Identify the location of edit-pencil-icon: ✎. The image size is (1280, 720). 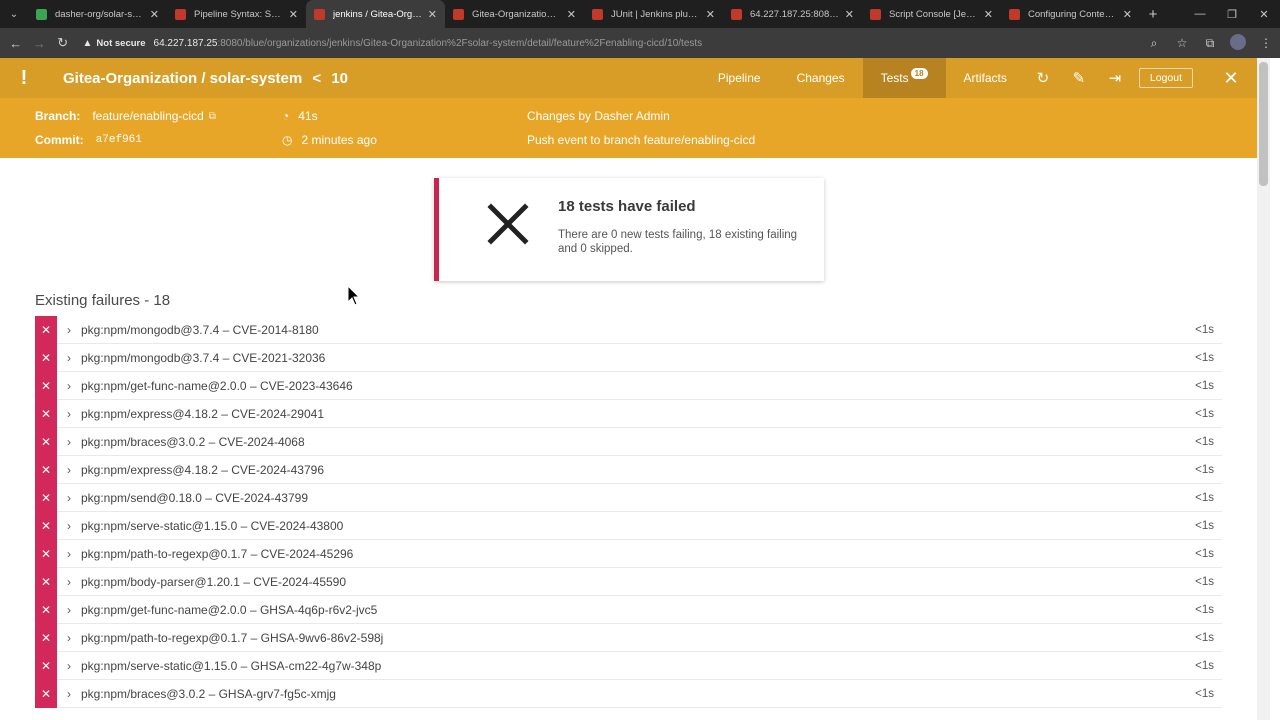
(1079, 78).